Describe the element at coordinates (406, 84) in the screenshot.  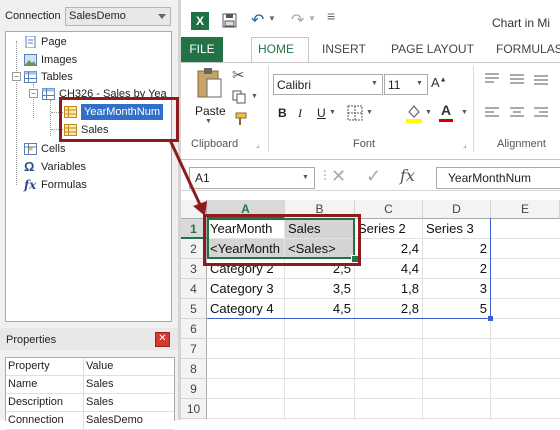
I see `font-size-select: 11 ▼` at that location.